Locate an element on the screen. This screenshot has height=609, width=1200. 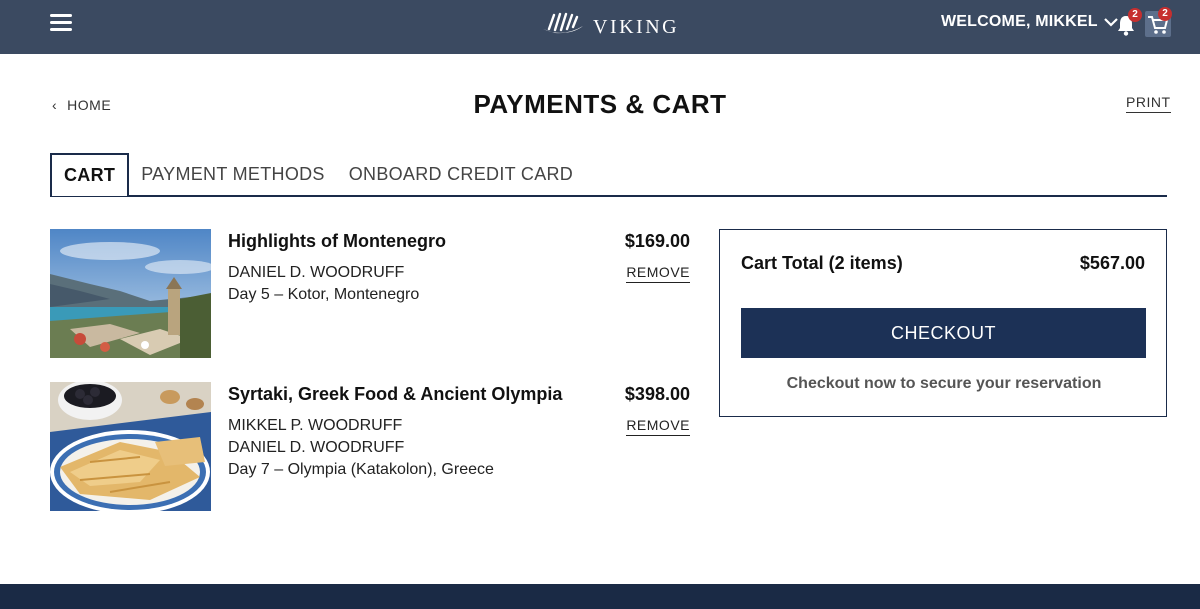
cart-total-amount: $567.00 is located at coordinates (1112, 263).